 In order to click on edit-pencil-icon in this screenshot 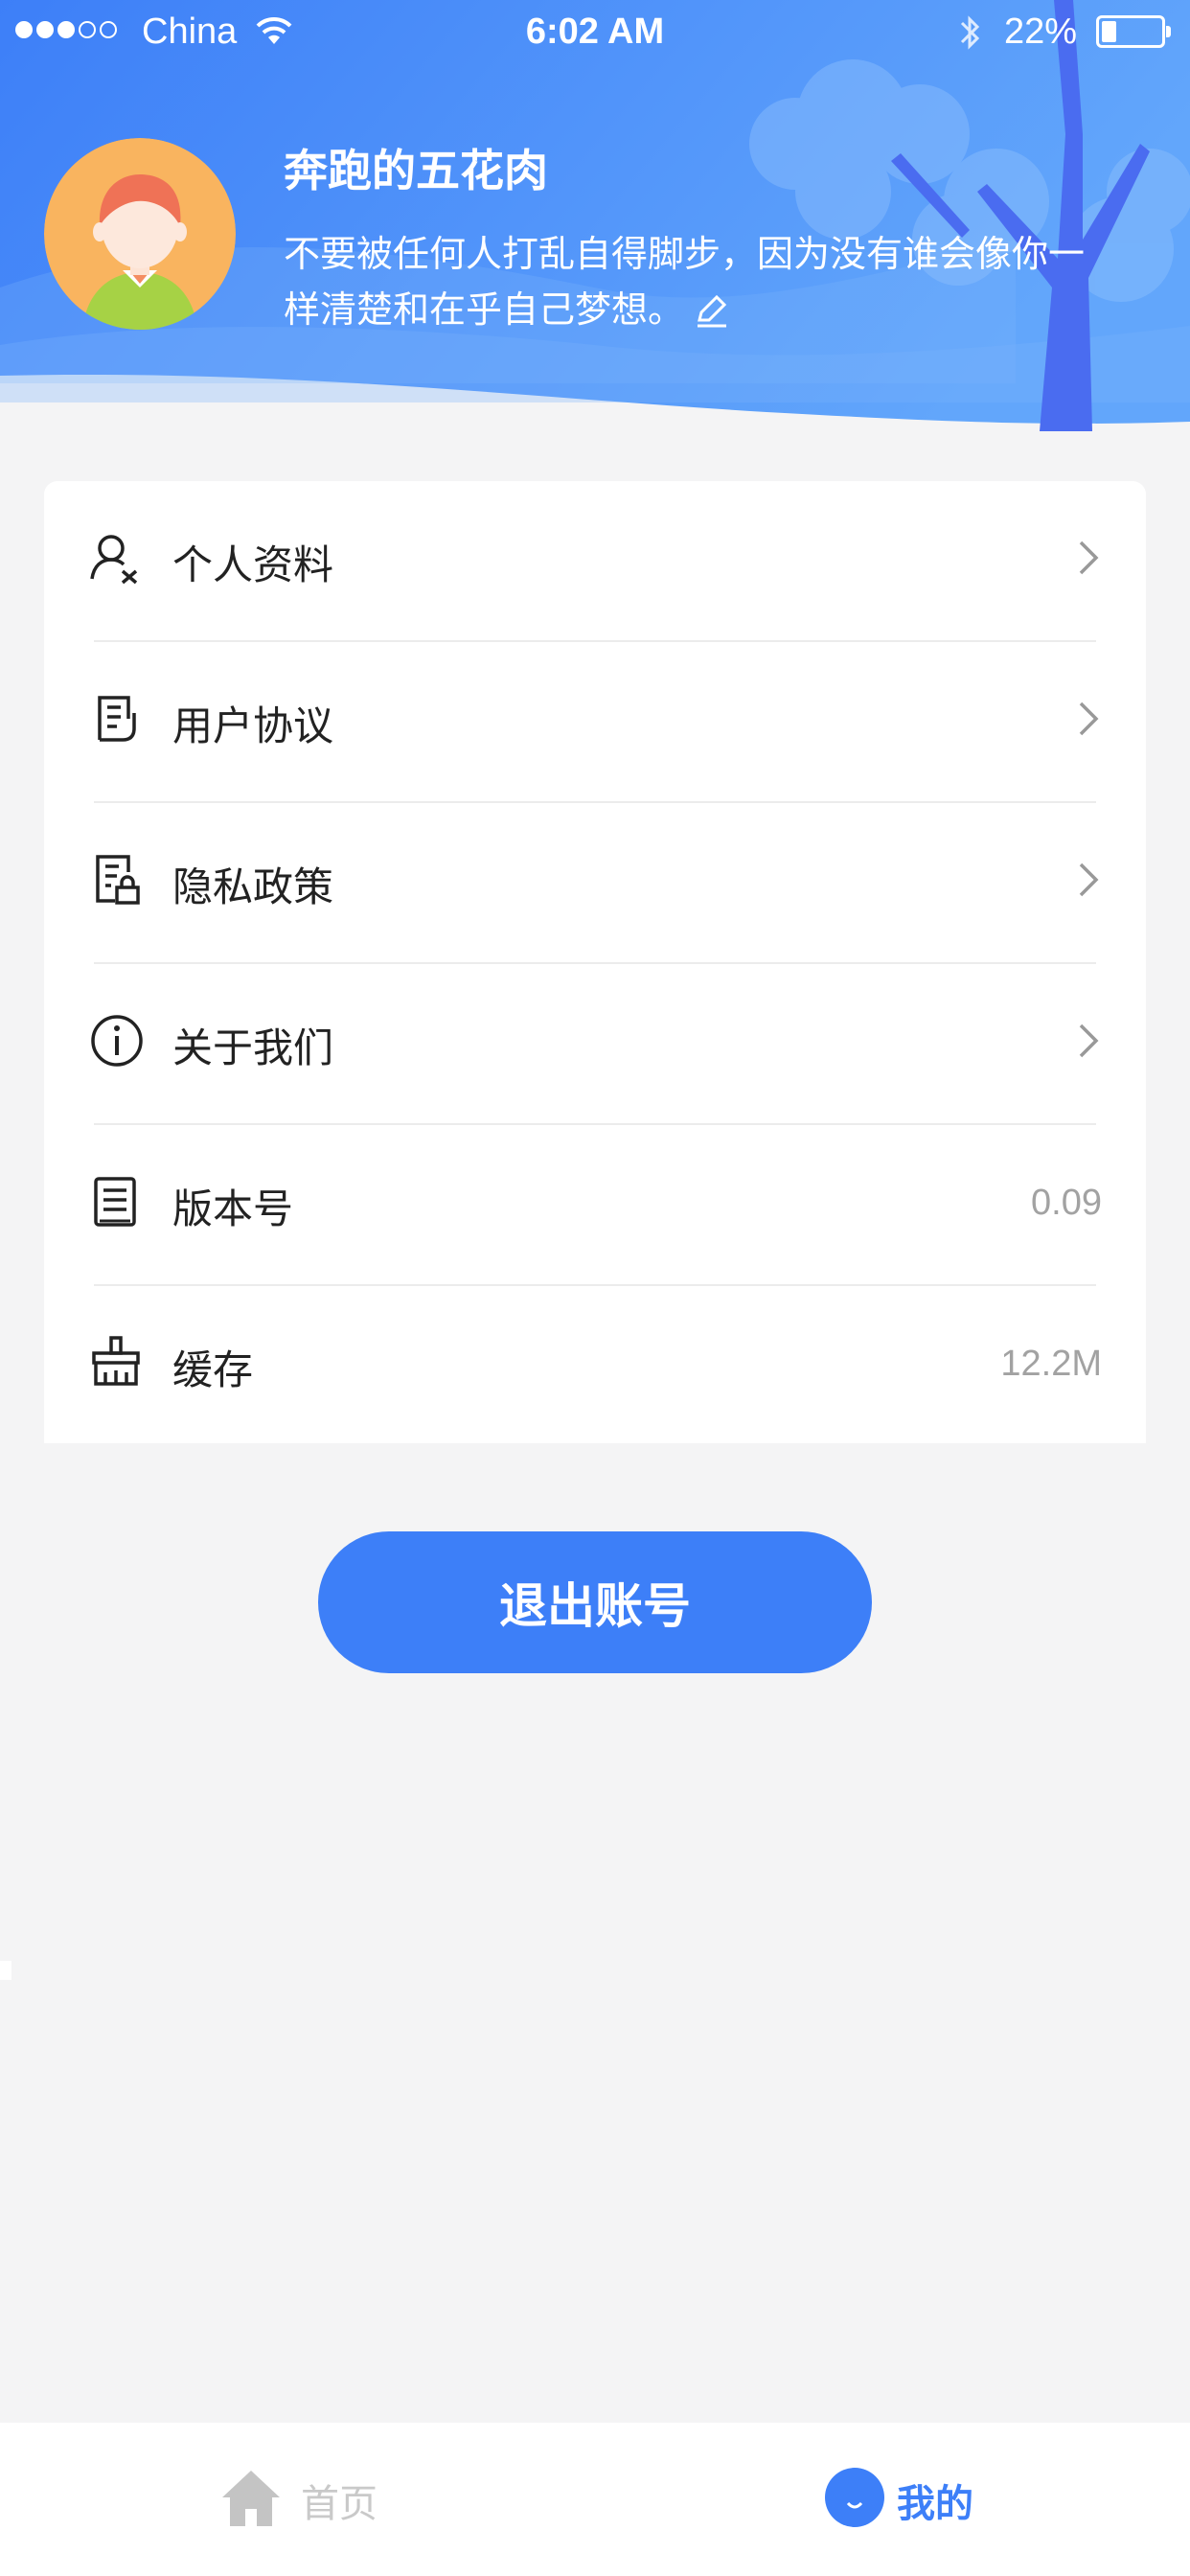, I will do `click(712, 315)`.